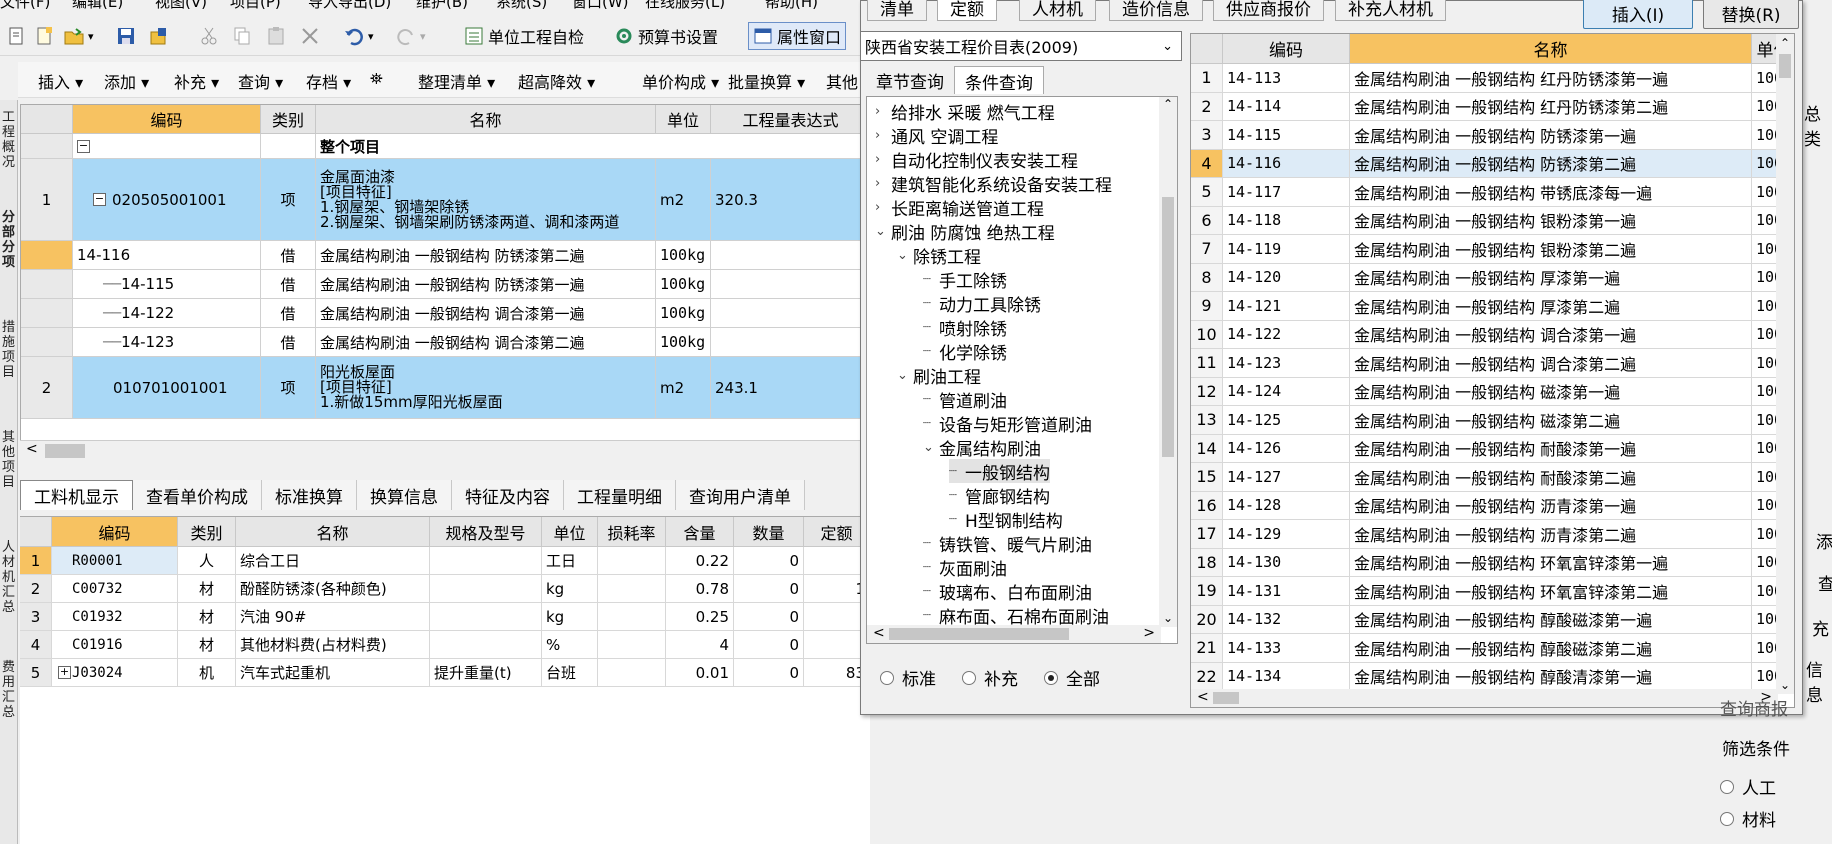  What do you see at coordinates (1007, 591) in the screenshot?
I see `tree-node: ┈ 玻璃布、白布面刷油` at bounding box center [1007, 591].